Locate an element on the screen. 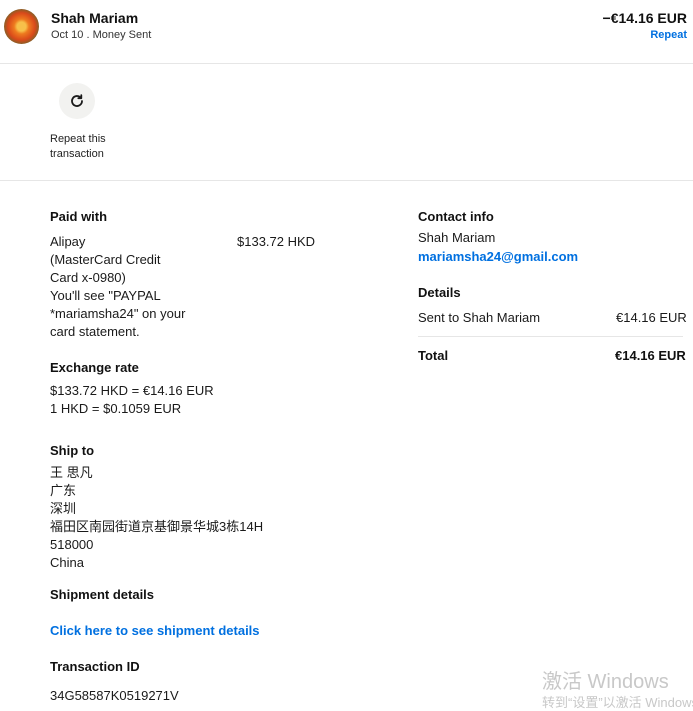 The image size is (693, 711). address-line: 广东 is located at coordinates (63, 490).